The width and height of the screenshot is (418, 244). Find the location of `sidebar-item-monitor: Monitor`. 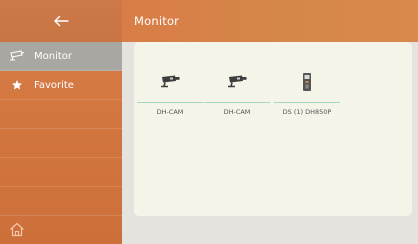

sidebar-item-monitor: Monitor is located at coordinates (61, 56).